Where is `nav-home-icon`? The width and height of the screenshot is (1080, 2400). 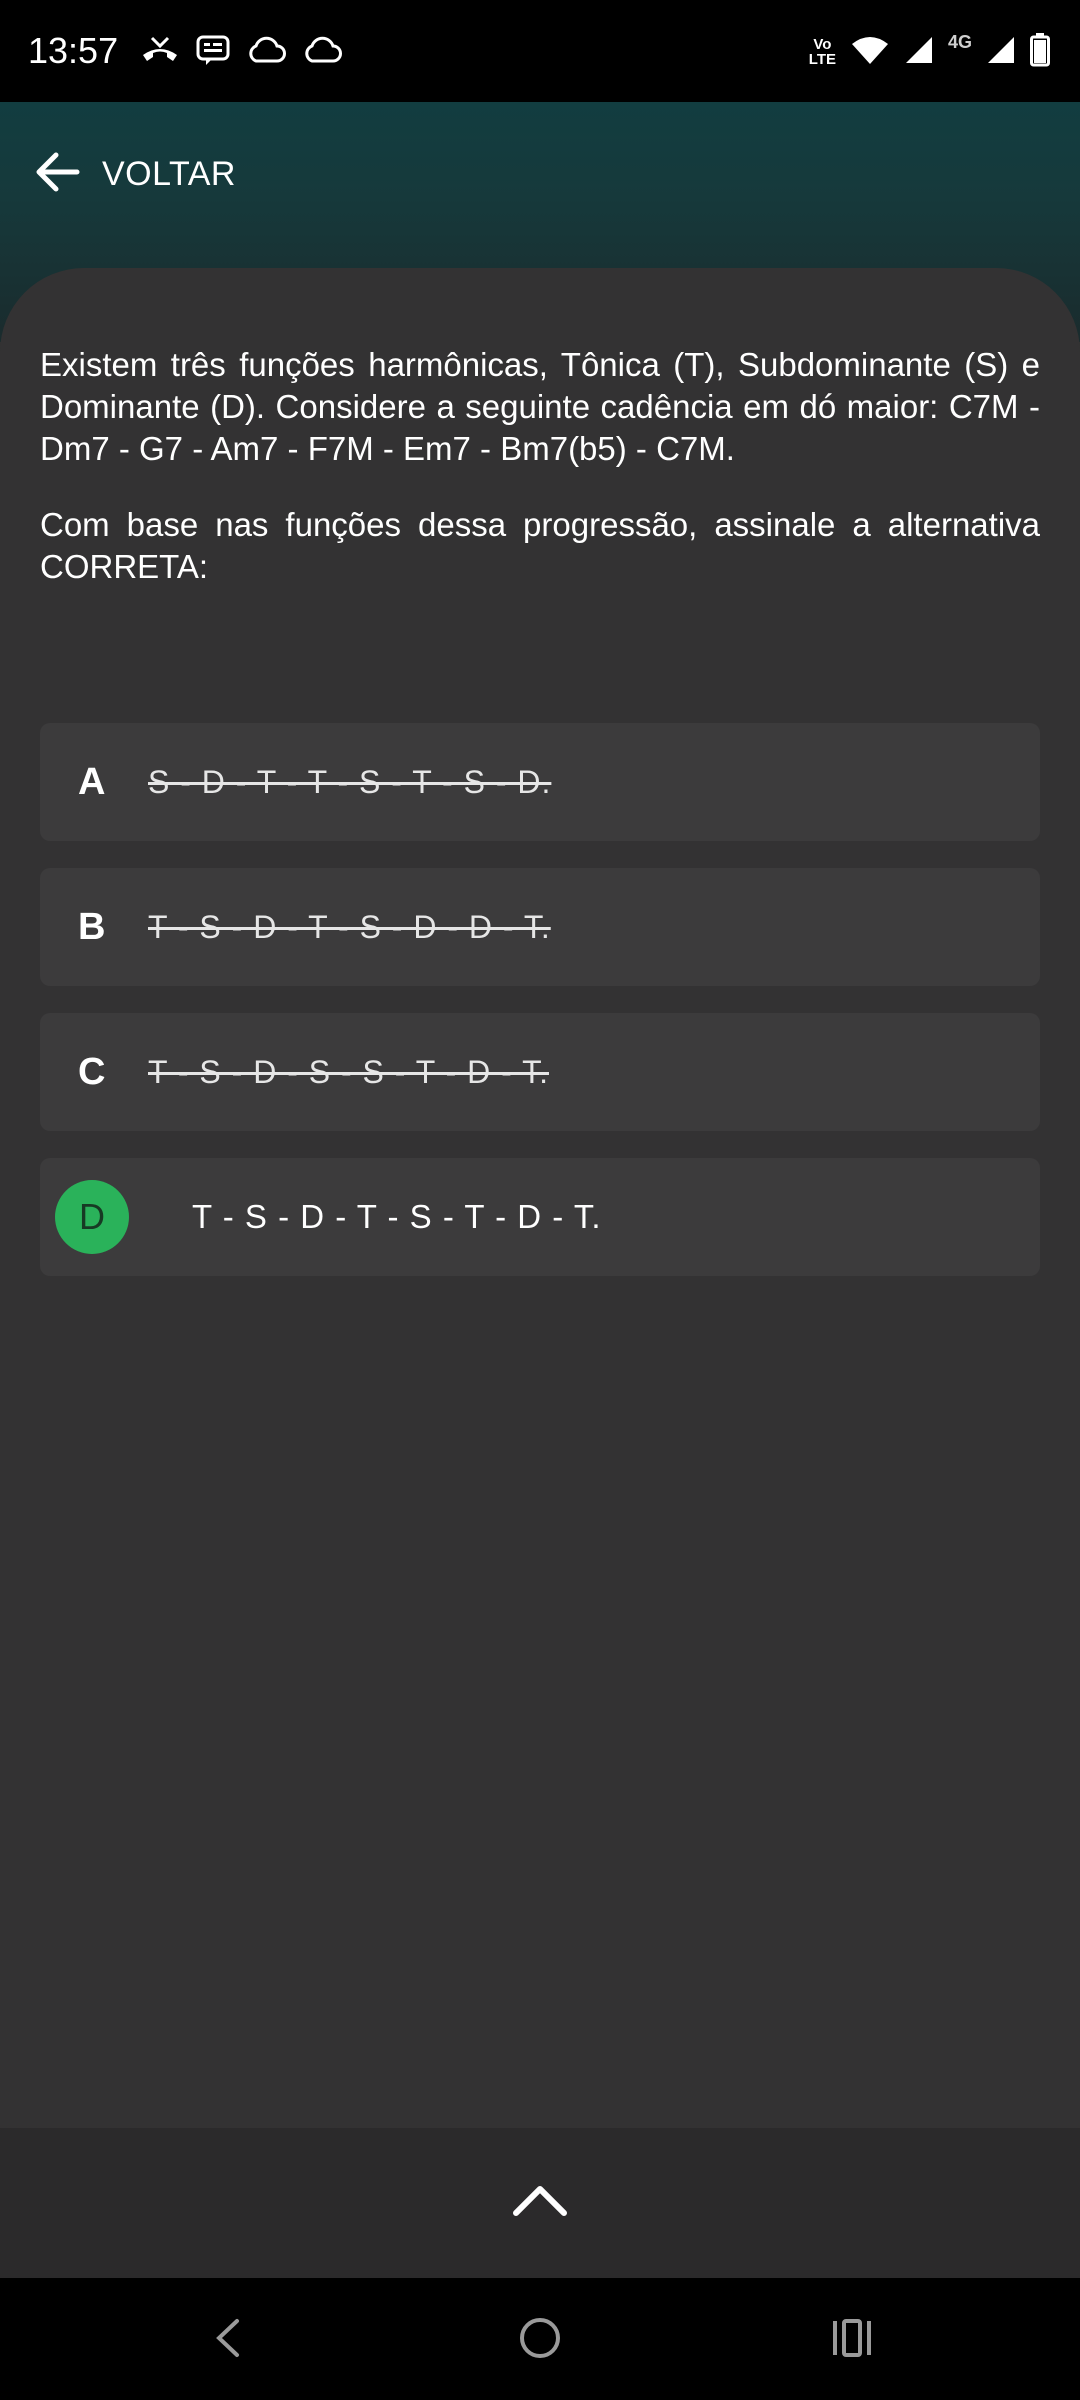 nav-home-icon is located at coordinates (540, 2340).